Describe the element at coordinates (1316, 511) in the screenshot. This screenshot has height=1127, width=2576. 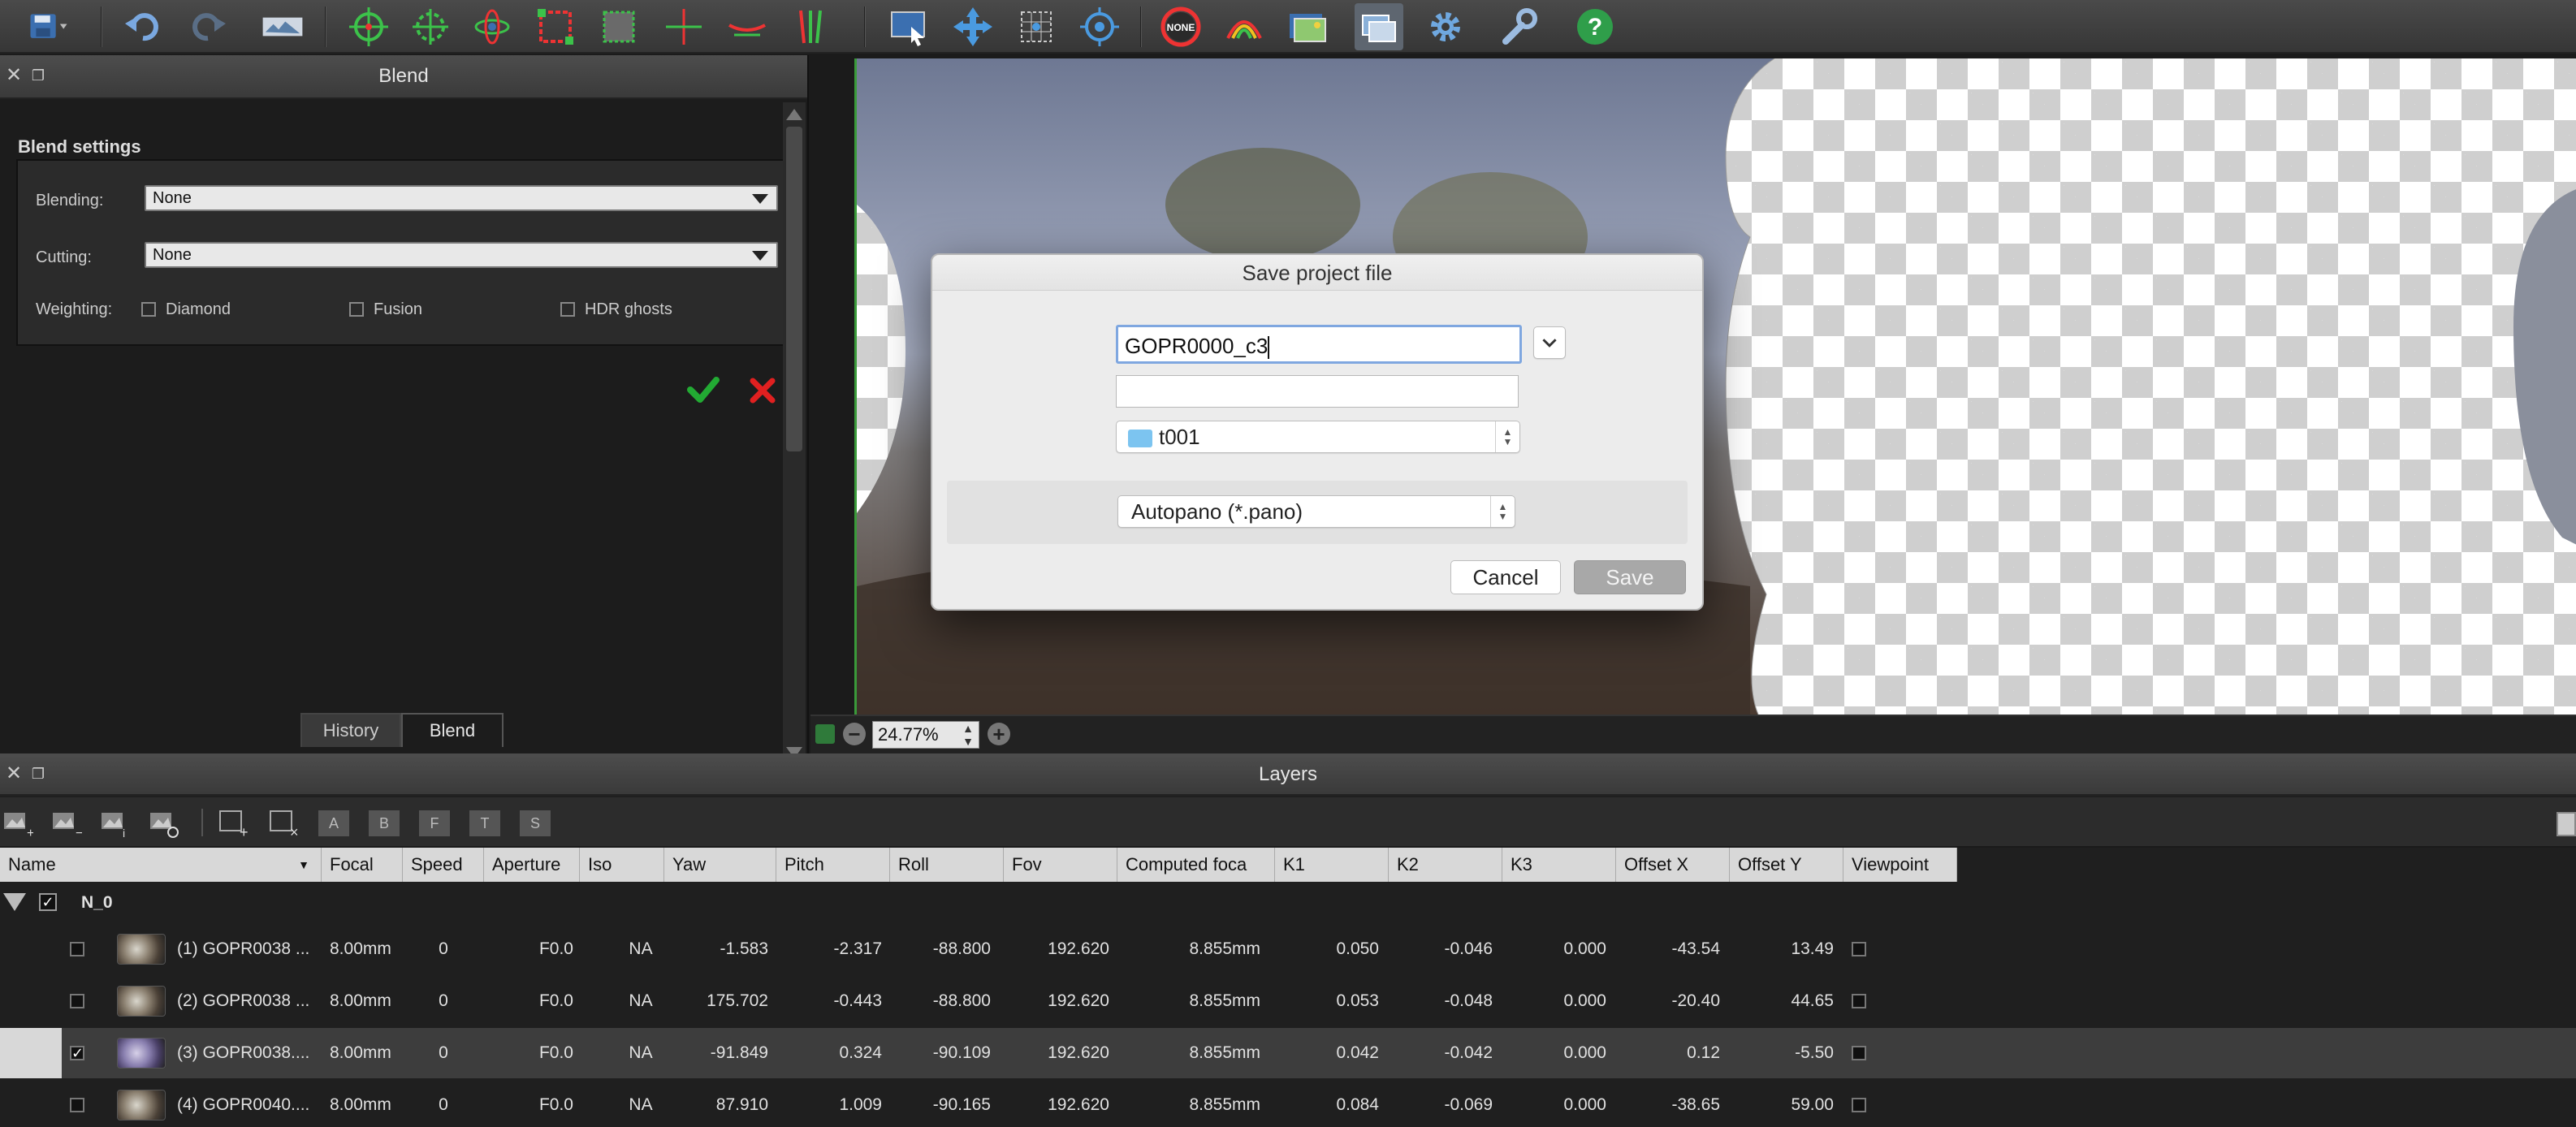
I see `format-select: Autopano (*.pano) ▲ ▼` at that location.